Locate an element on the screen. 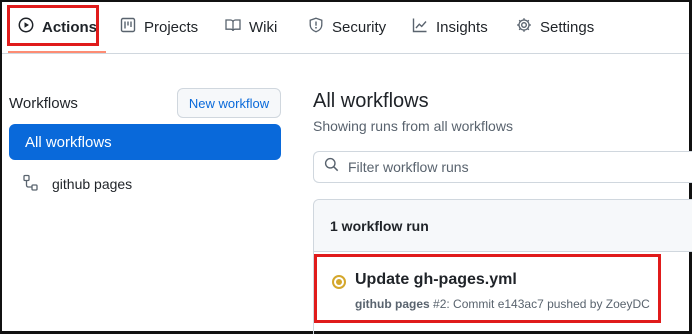 This screenshot has width=692, height=334. sidebar-item-all-workflows: All workflows is located at coordinates (145, 142).